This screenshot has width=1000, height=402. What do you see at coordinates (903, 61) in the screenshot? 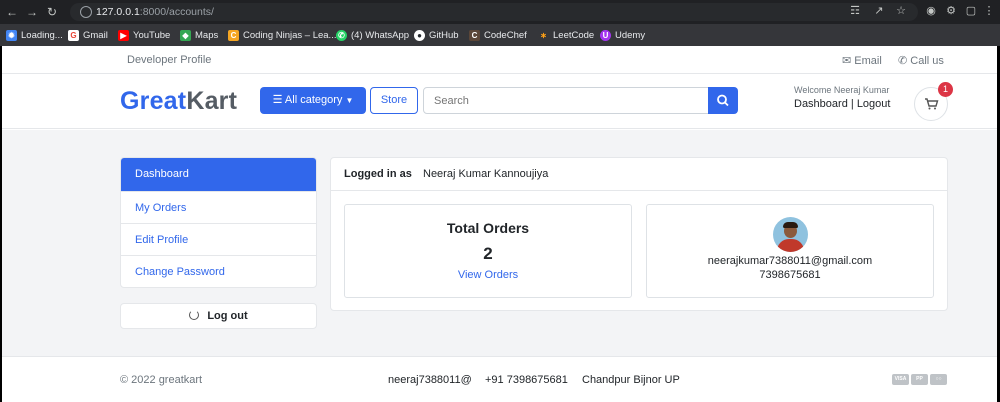
I see `phone-icon: ✆` at bounding box center [903, 61].